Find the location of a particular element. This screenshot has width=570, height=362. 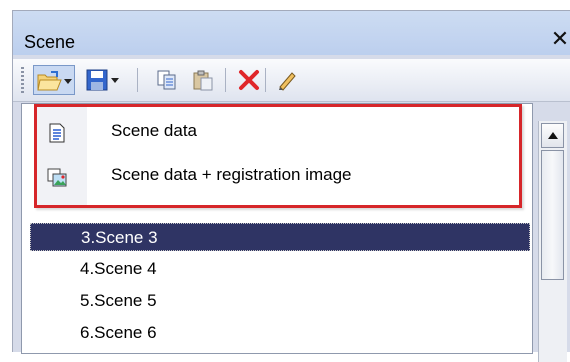

edit-button is located at coordinates (287, 80).